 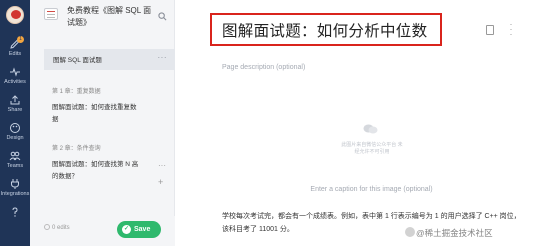 I want to click on sidebar-footer: 0 edits ✓ Save ⋮, so click(x=105, y=231).